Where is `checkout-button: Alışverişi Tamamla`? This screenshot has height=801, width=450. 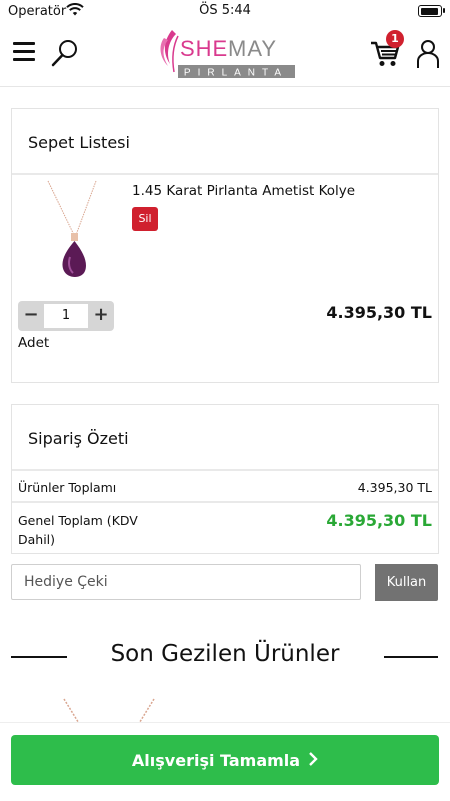
checkout-button: Alışverişi Tamamla is located at coordinates (225, 760).